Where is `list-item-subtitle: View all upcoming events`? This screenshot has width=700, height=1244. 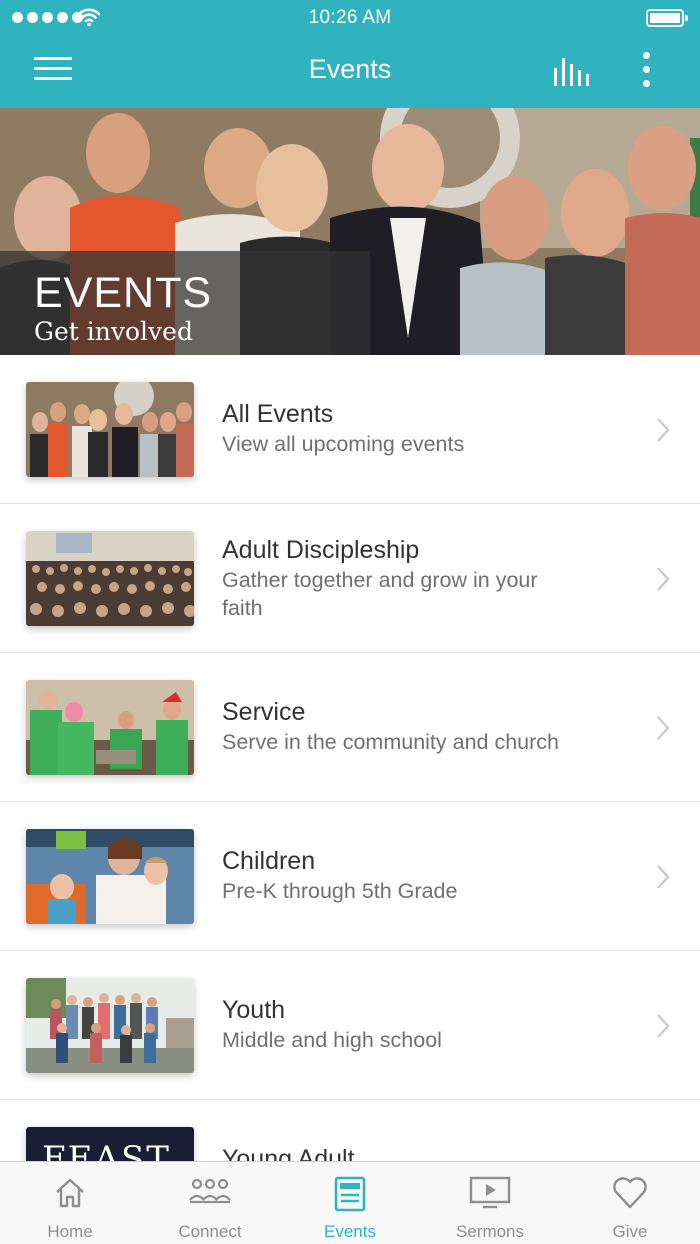
list-item-subtitle: View all upcoming events is located at coordinates (343, 444).